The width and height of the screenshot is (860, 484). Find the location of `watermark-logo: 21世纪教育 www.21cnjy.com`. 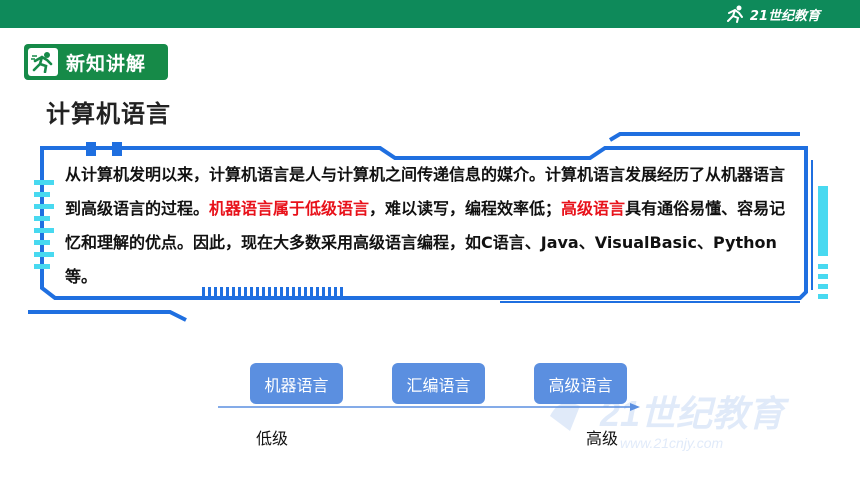

watermark-logo: 21世纪教育 www.21cnjy.com is located at coordinates (670, 422).